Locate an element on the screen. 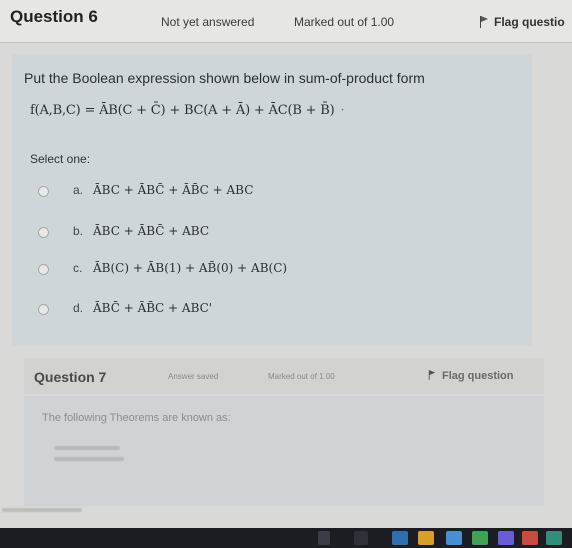  option-b-text: ĀBC + ĀBC̄ + ABC is located at coordinates (151, 231).